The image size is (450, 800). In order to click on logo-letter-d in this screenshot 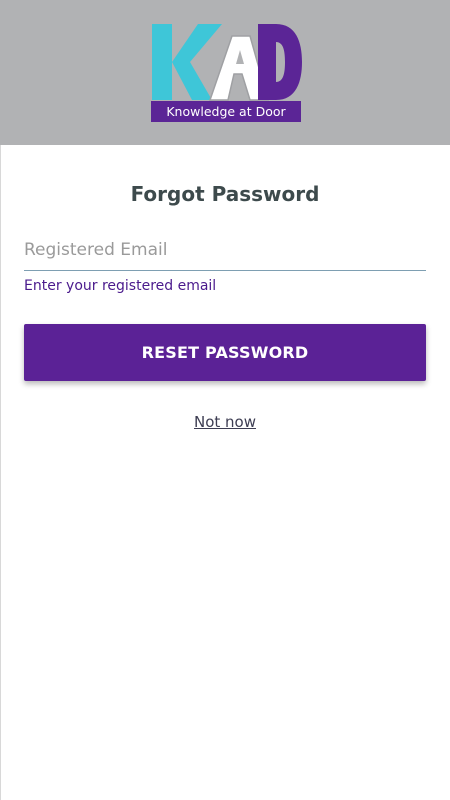, I will do `click(280, 62)`.